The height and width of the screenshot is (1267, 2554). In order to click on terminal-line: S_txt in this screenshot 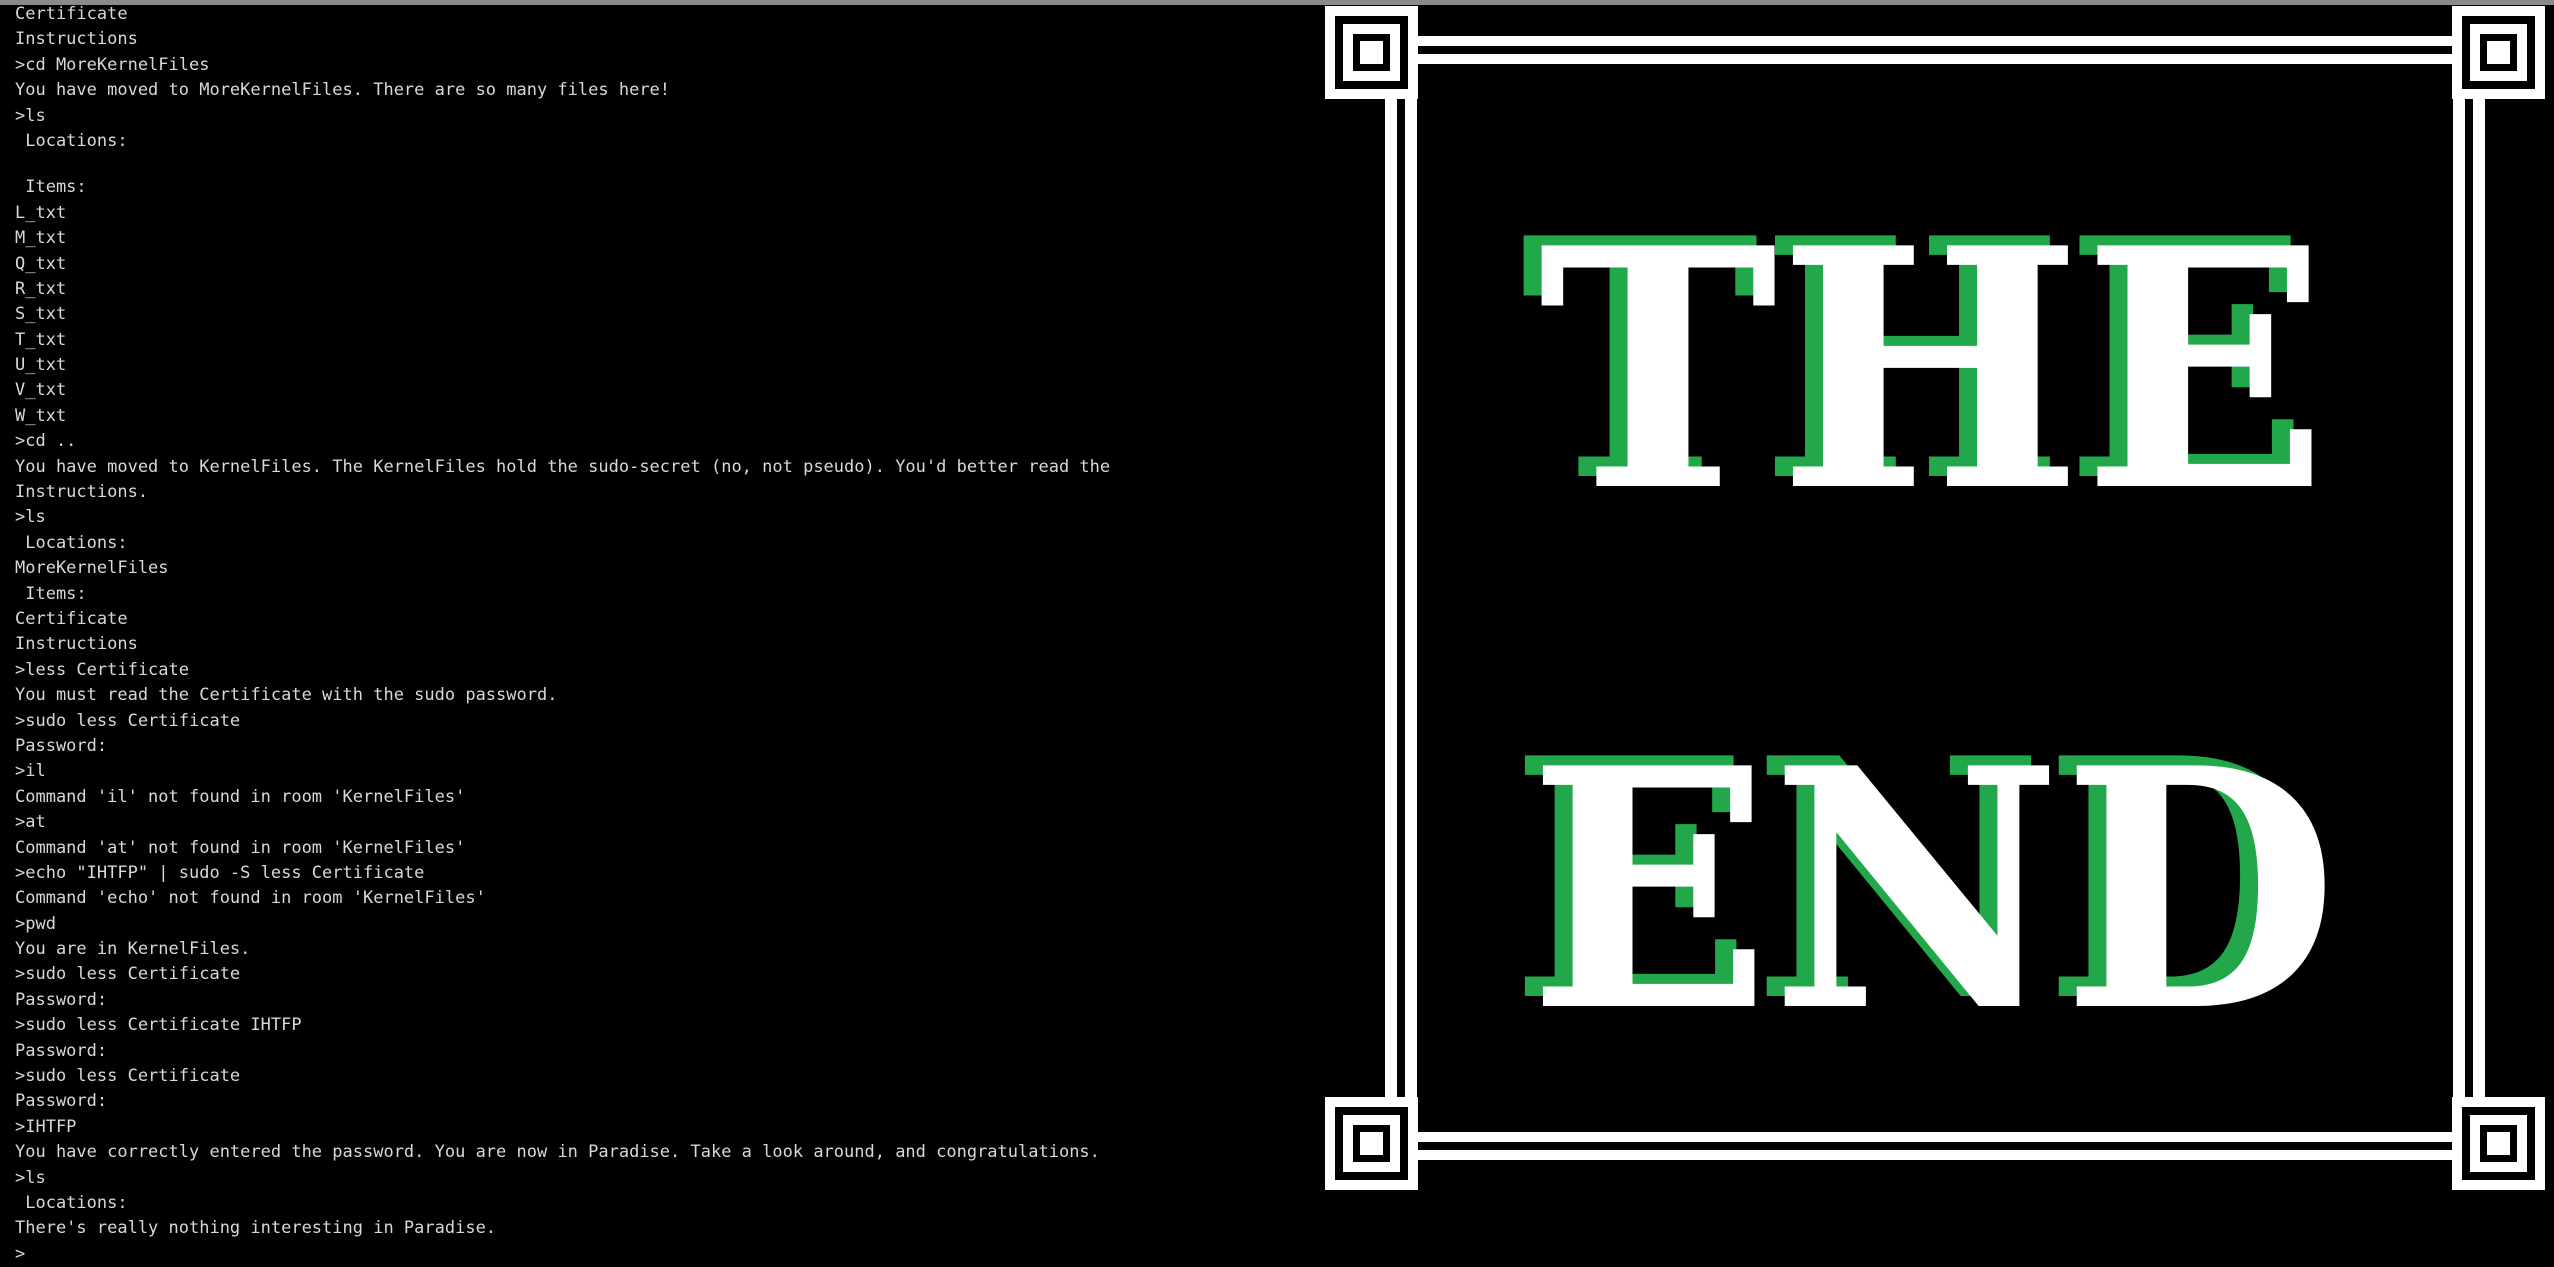, I will do `click(41, 314)`.